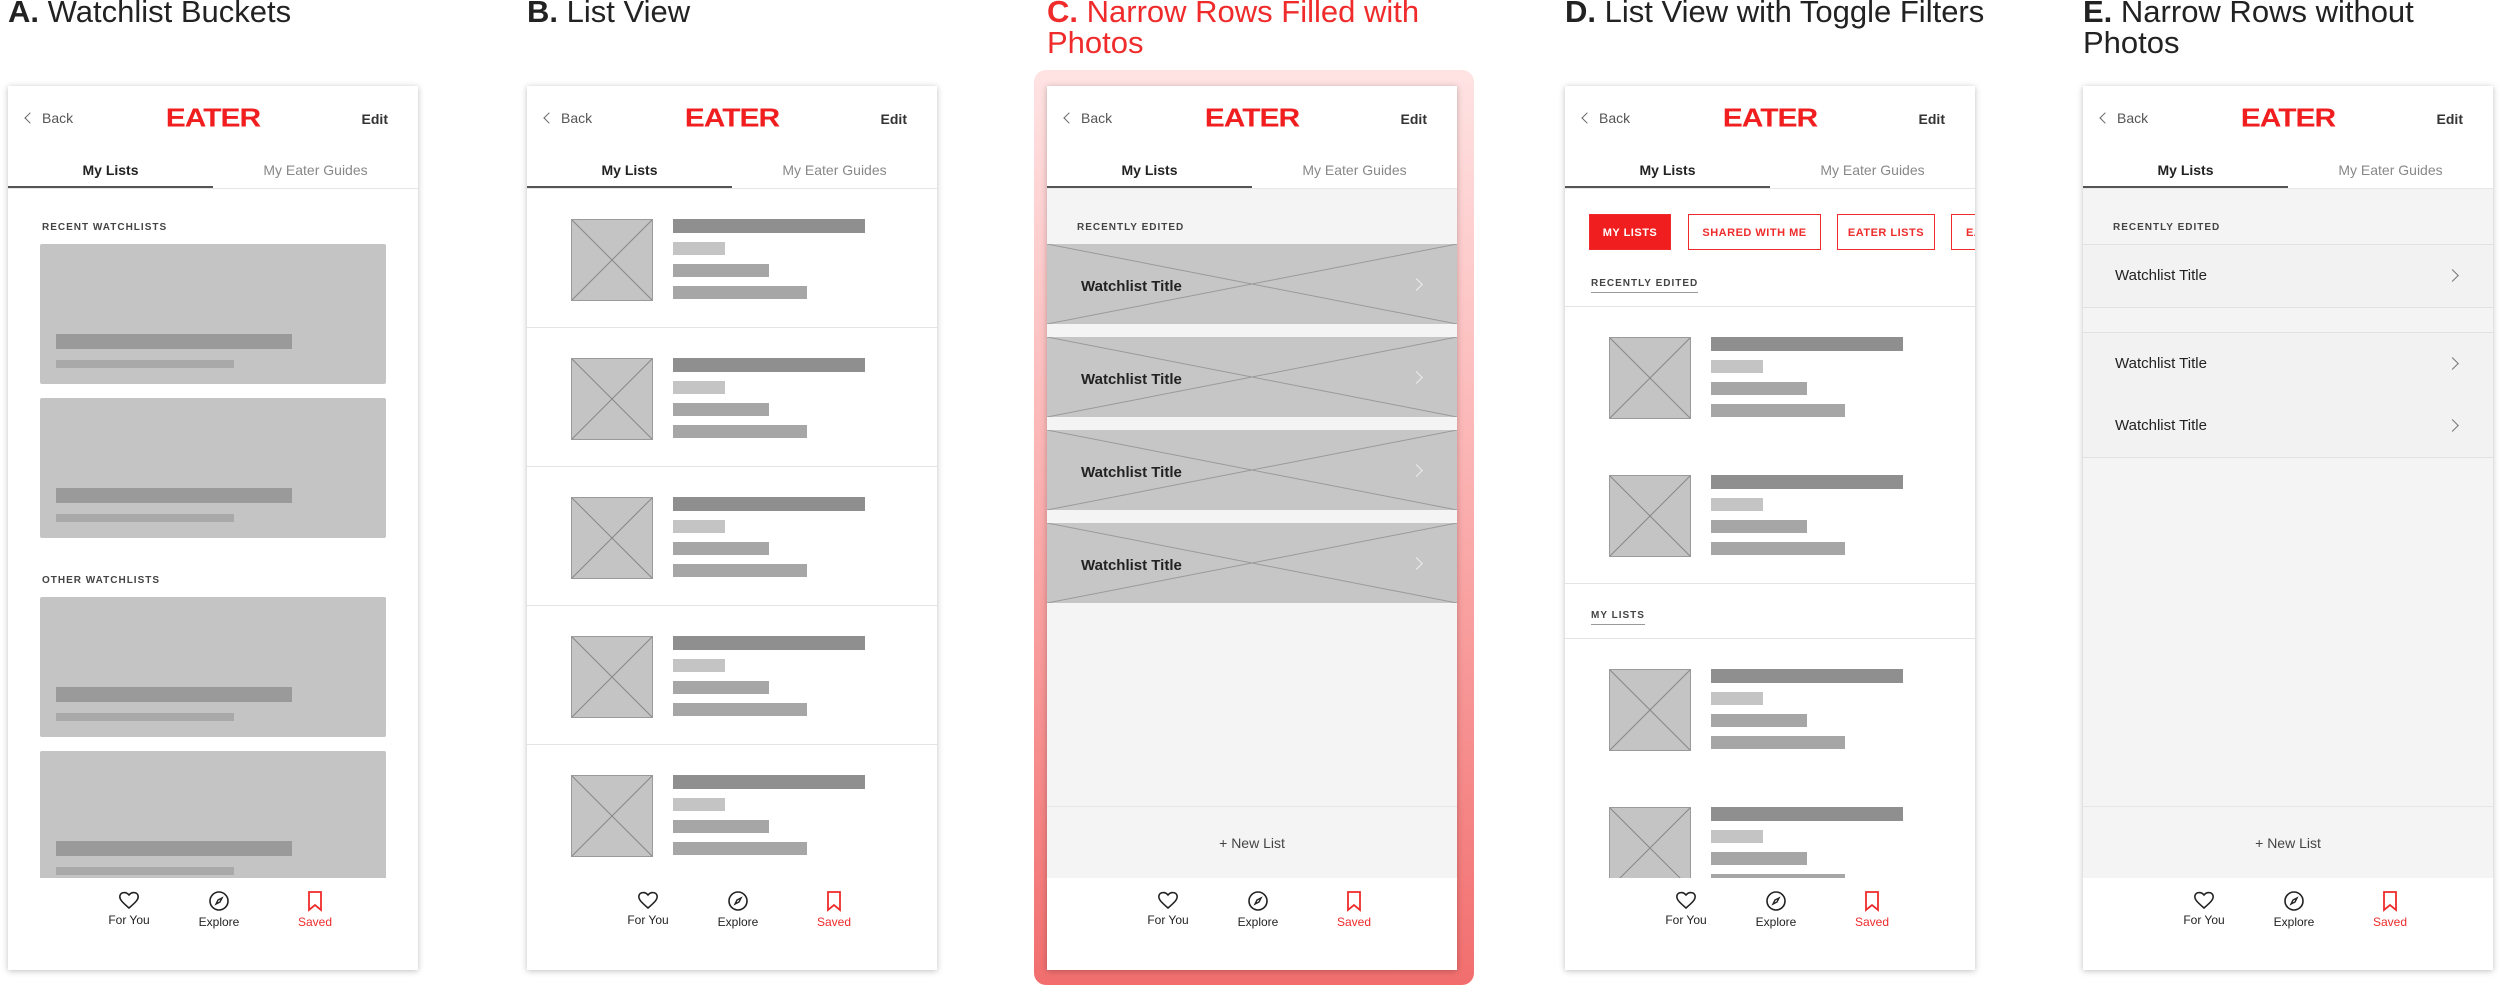 The height and width of the screenshot is (998, 2500). I want to click on filter-chip-eater-lists: EATER LISTS, so click(1886, 232).